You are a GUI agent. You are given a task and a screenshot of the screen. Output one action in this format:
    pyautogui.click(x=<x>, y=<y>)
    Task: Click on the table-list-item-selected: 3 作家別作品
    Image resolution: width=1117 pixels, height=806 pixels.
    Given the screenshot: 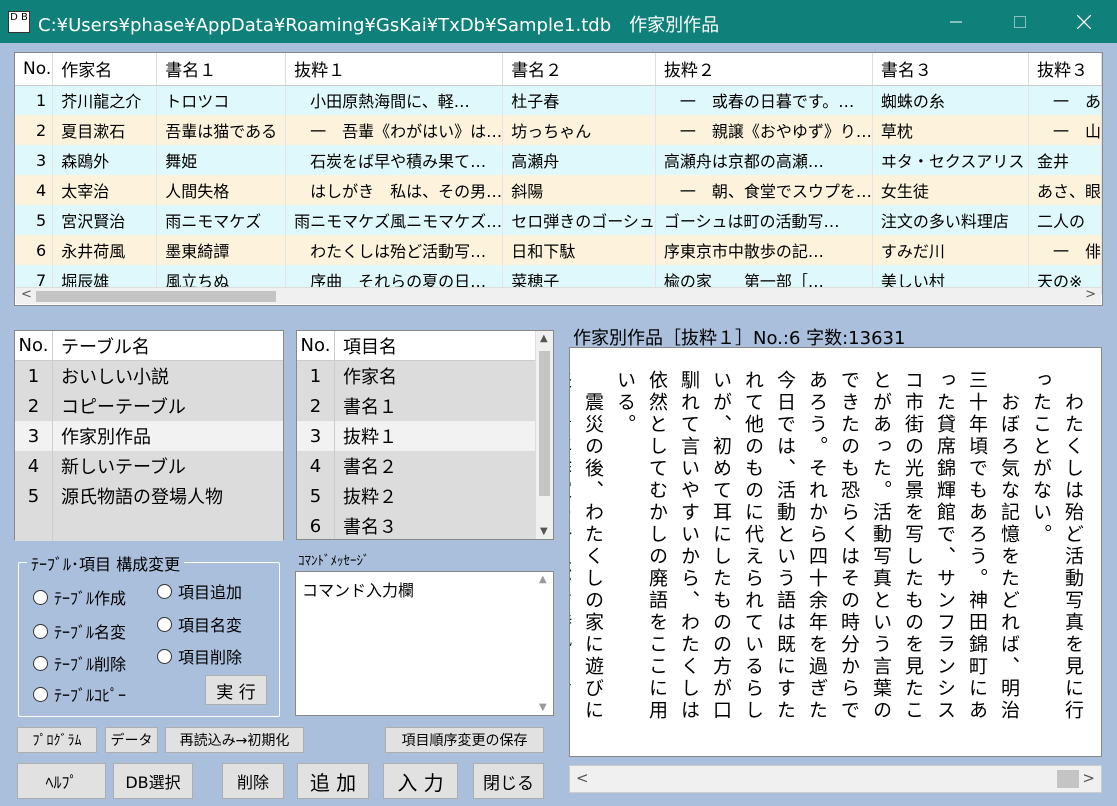 What is the action you would take?
    pyautogui.click(x=149, y=436)
    